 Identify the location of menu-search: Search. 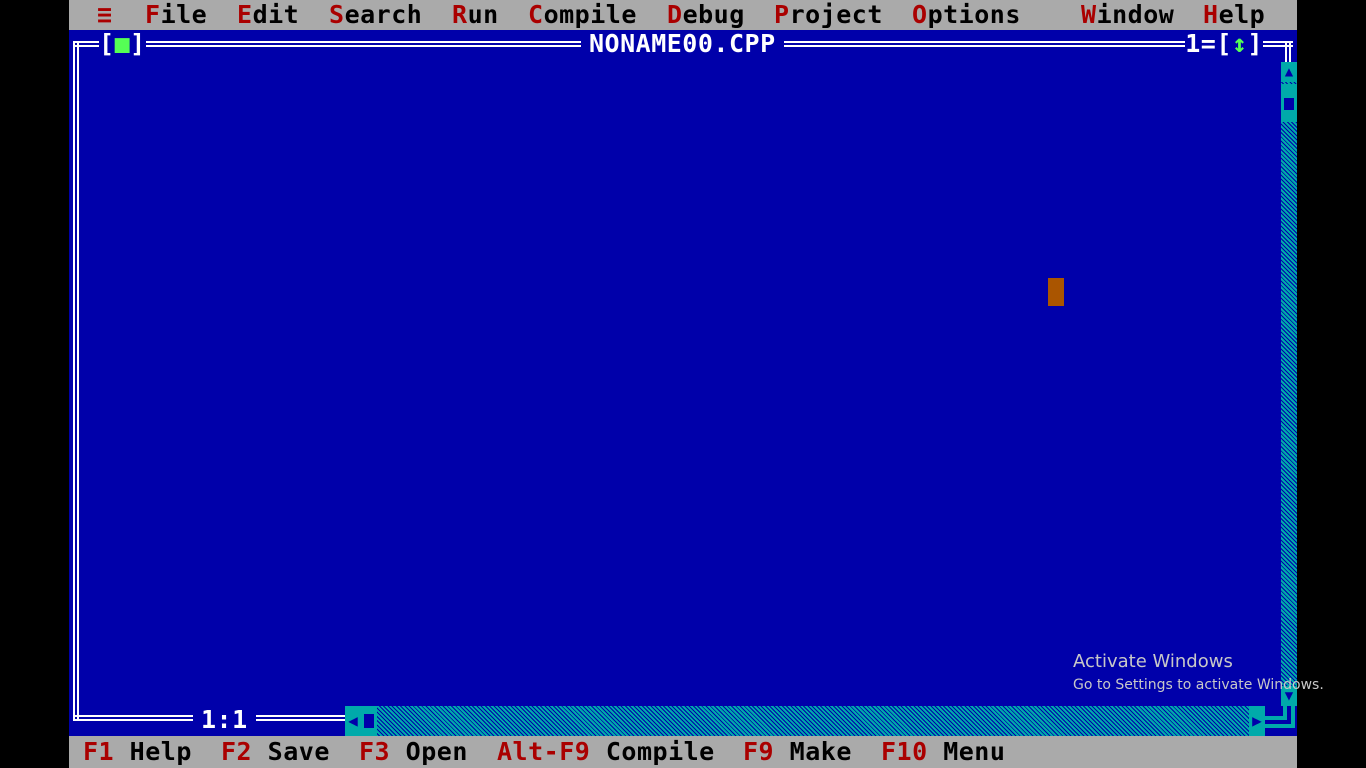
(375, 15).